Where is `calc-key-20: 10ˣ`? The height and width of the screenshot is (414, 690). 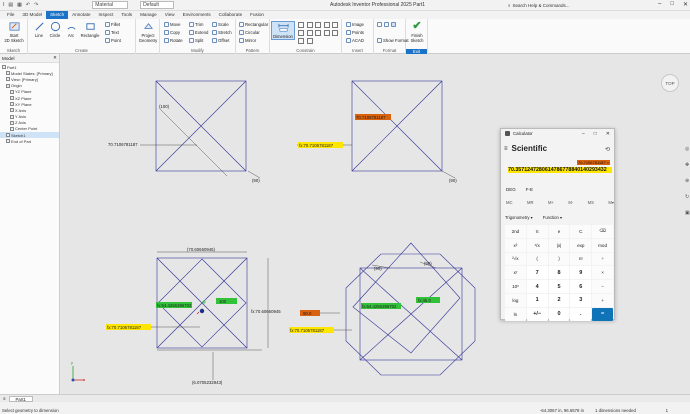
calc-key-20: 10ˣ is located at coordinates (515, 286).